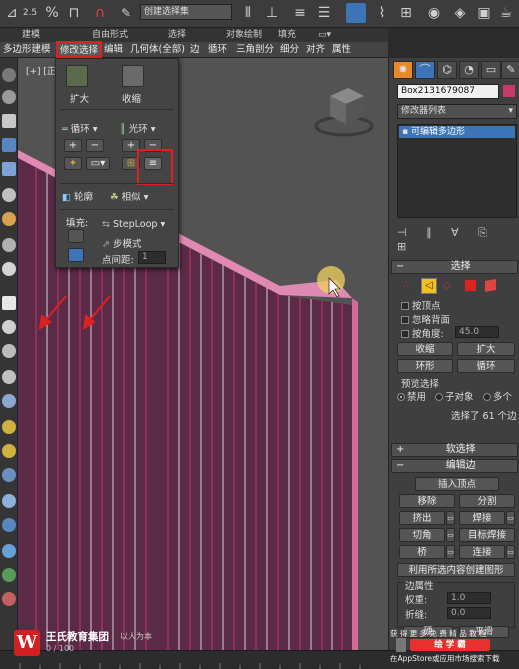 This screenshot has width=519, height=669. Describe the element at coordinates (457, 484) in the screenshot. I see `insert-vertex-button: 插入顶点` at that location.